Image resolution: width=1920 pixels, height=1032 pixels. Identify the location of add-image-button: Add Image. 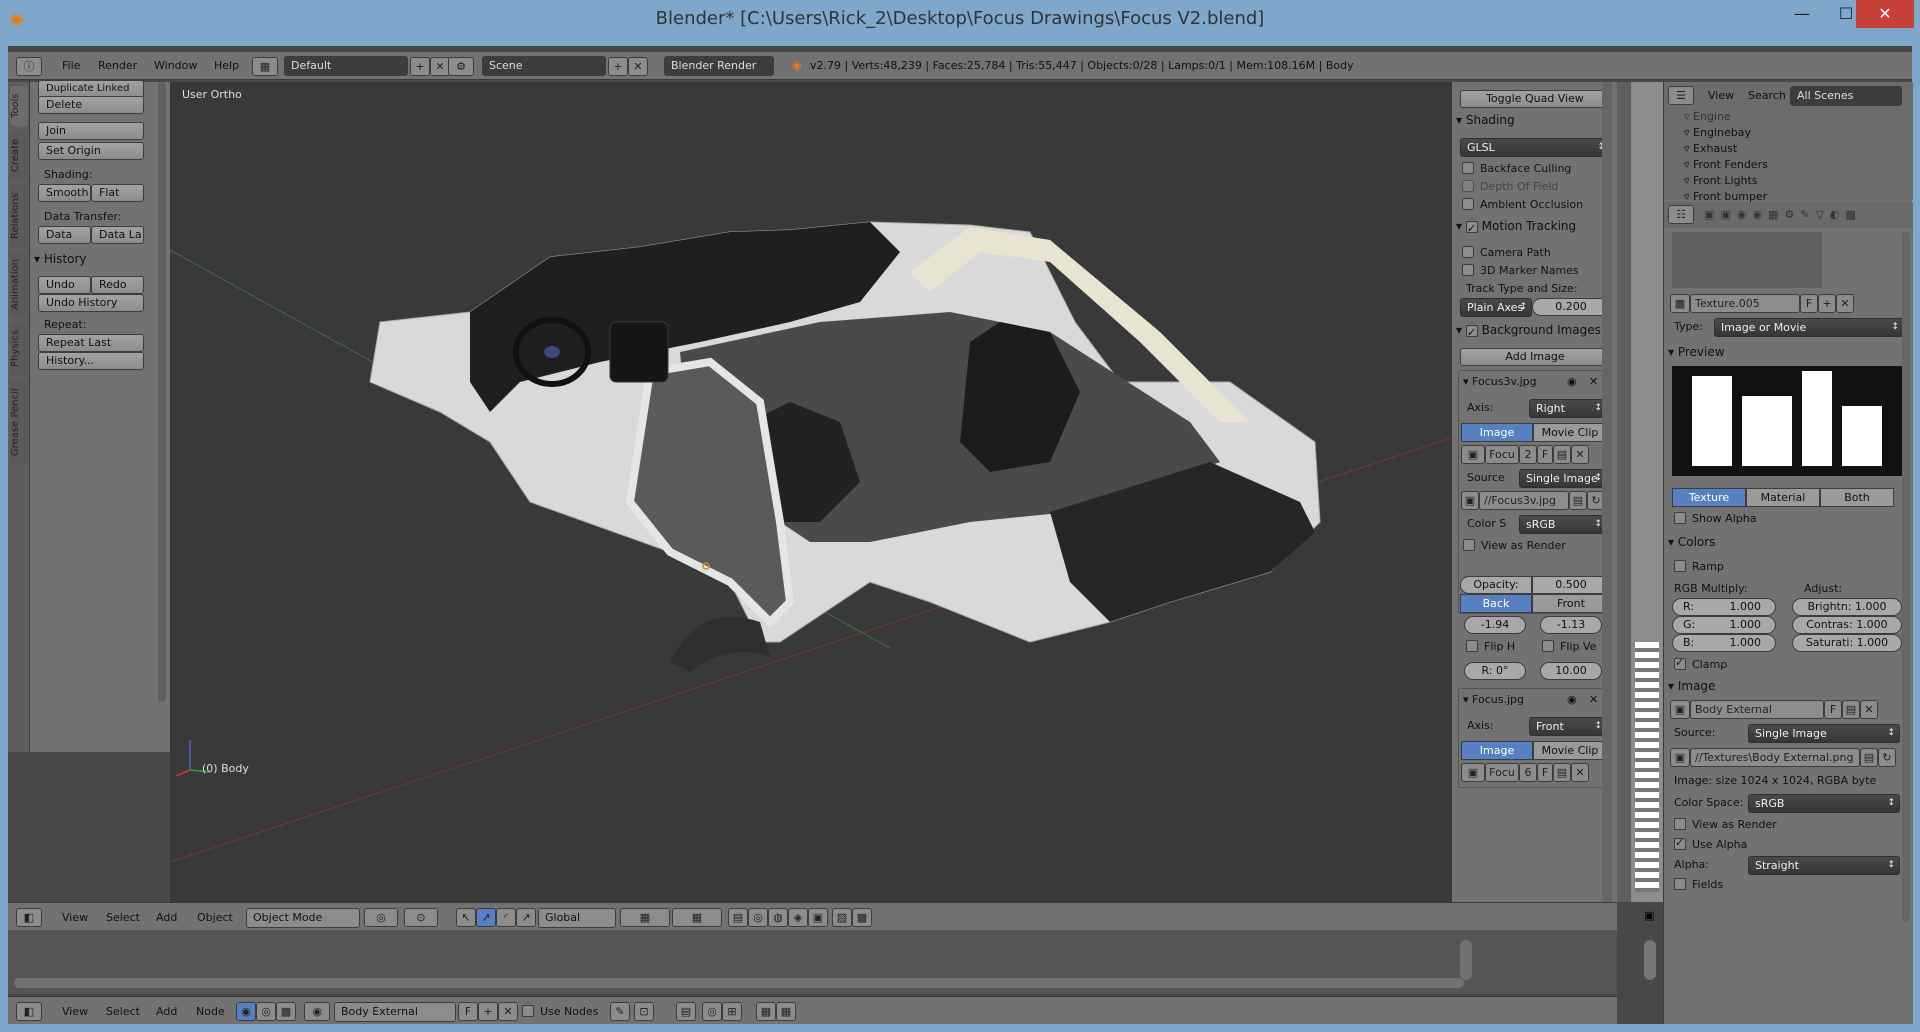
(1535, 357).